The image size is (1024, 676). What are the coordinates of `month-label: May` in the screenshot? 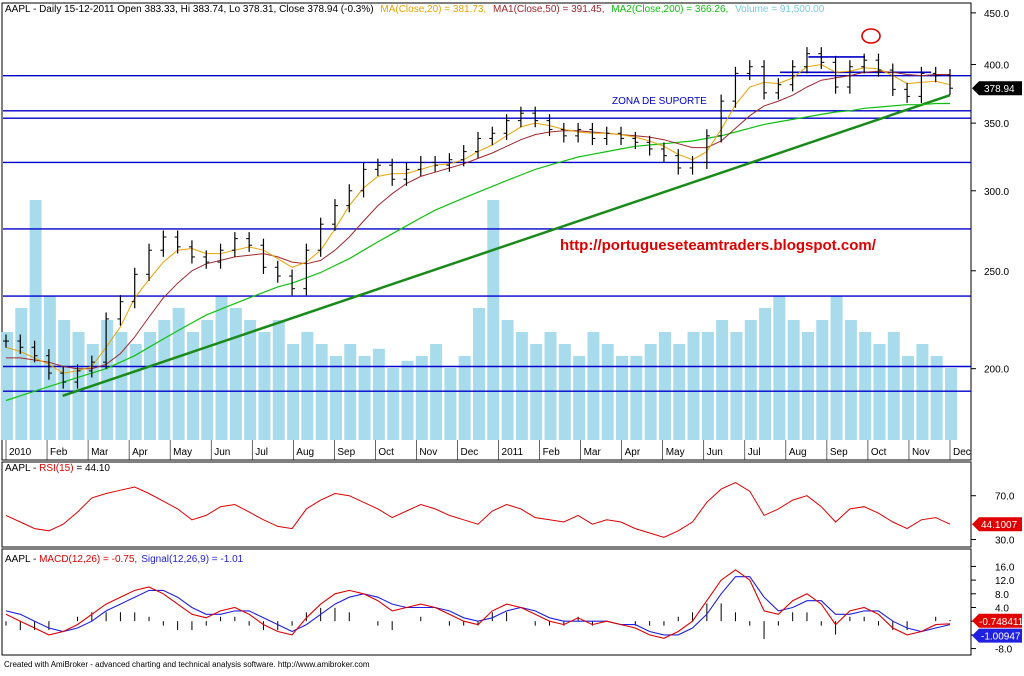 It's located at (675, 452).